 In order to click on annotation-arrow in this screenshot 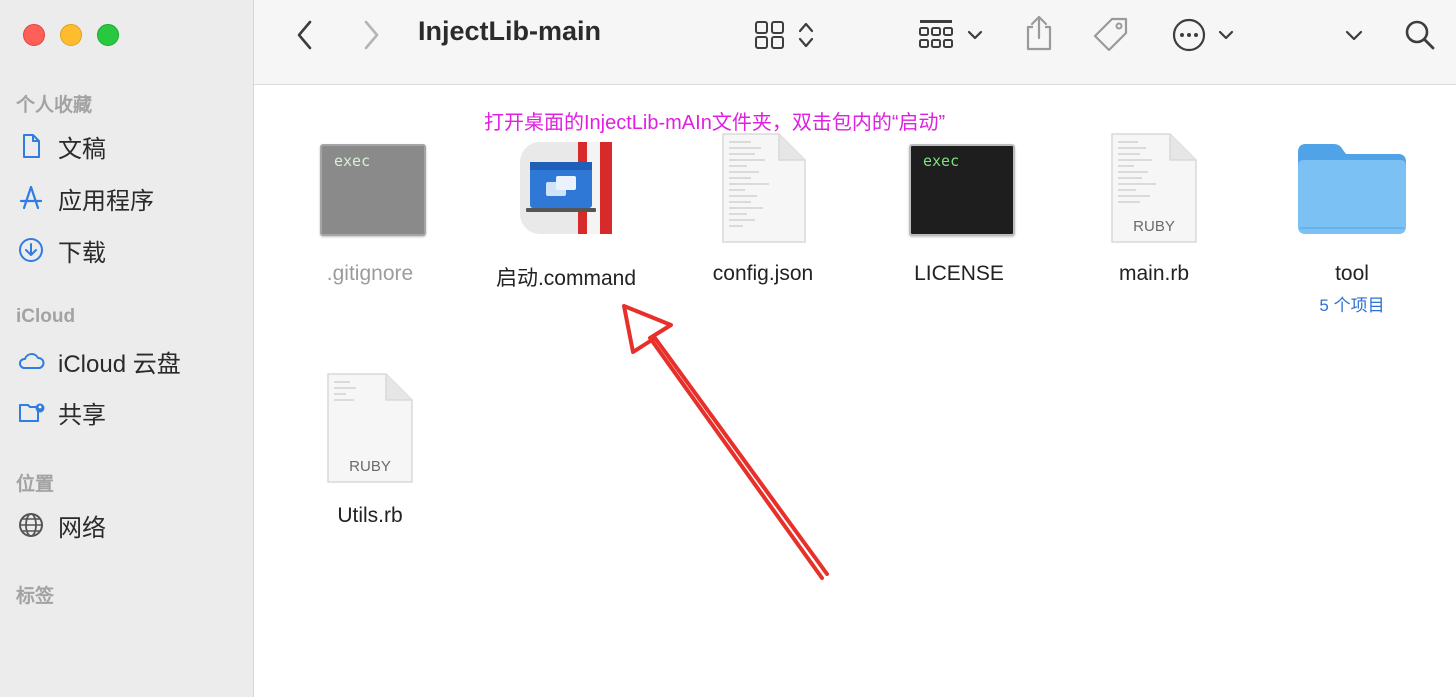, I will do `click(725, 442)`.